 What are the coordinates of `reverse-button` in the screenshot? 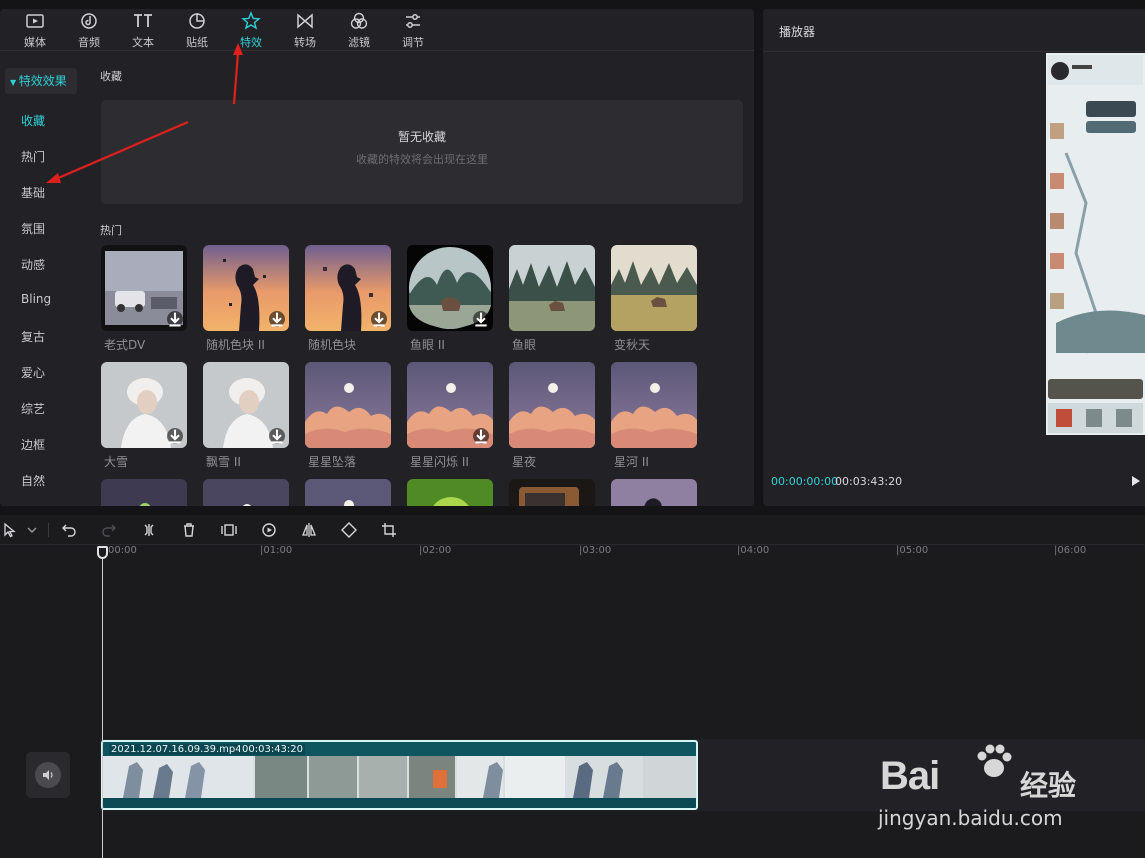 It's located at (269, 530).